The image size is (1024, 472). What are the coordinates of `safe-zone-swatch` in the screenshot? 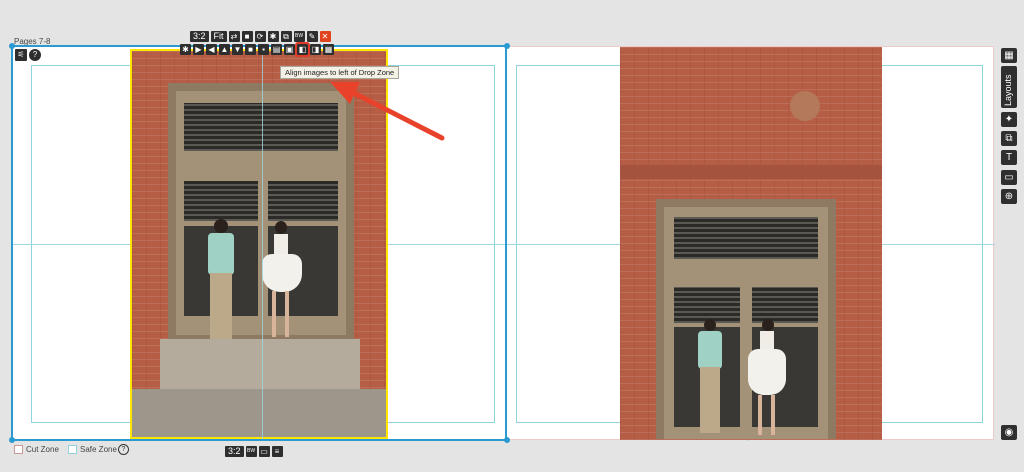 It's located at (72, 450).